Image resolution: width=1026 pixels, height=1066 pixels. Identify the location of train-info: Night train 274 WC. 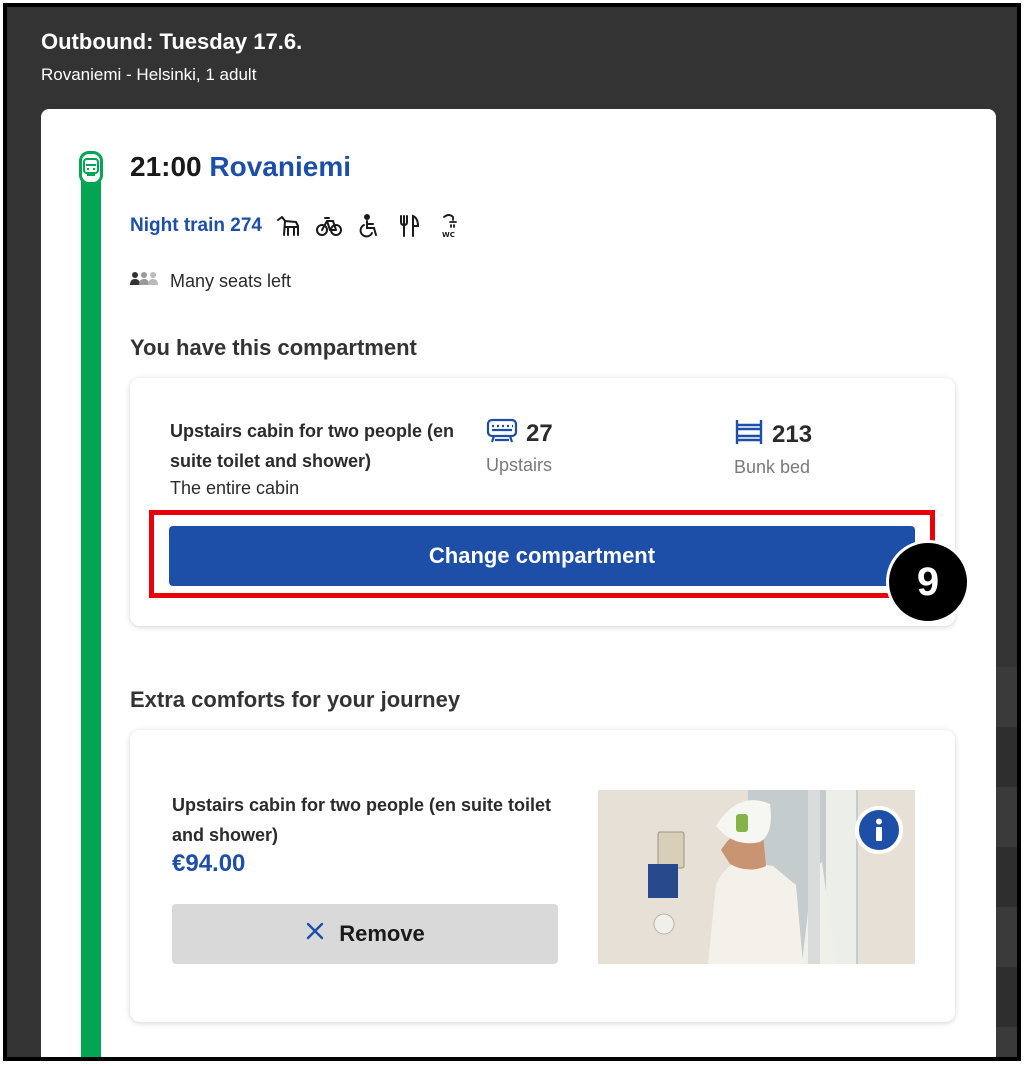
(296, 226).